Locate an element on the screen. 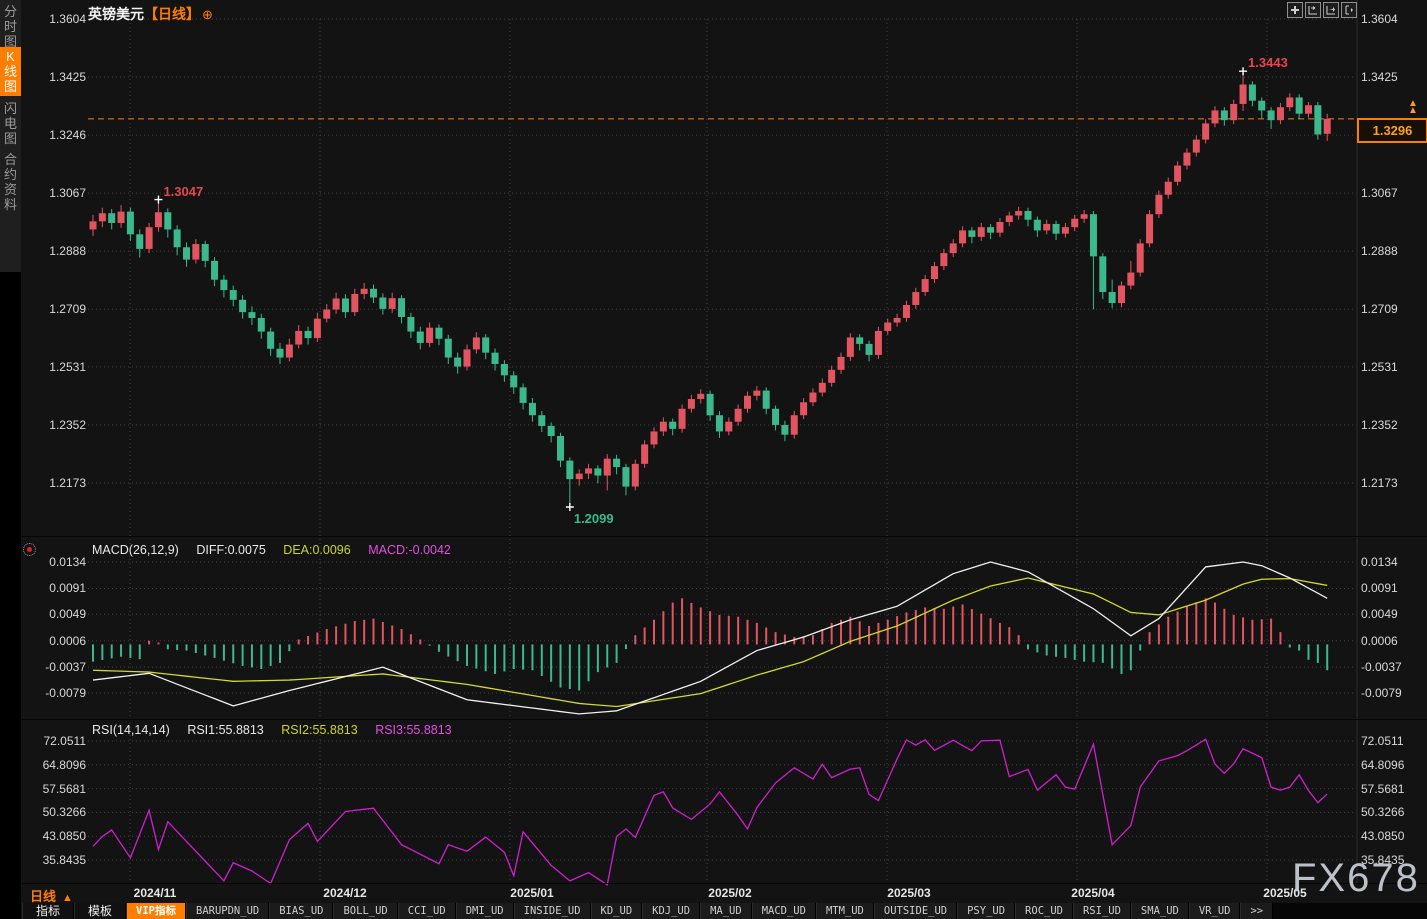  price-up-arrow-icon: ▲ ▲ is located at coordinates (1413, 107).